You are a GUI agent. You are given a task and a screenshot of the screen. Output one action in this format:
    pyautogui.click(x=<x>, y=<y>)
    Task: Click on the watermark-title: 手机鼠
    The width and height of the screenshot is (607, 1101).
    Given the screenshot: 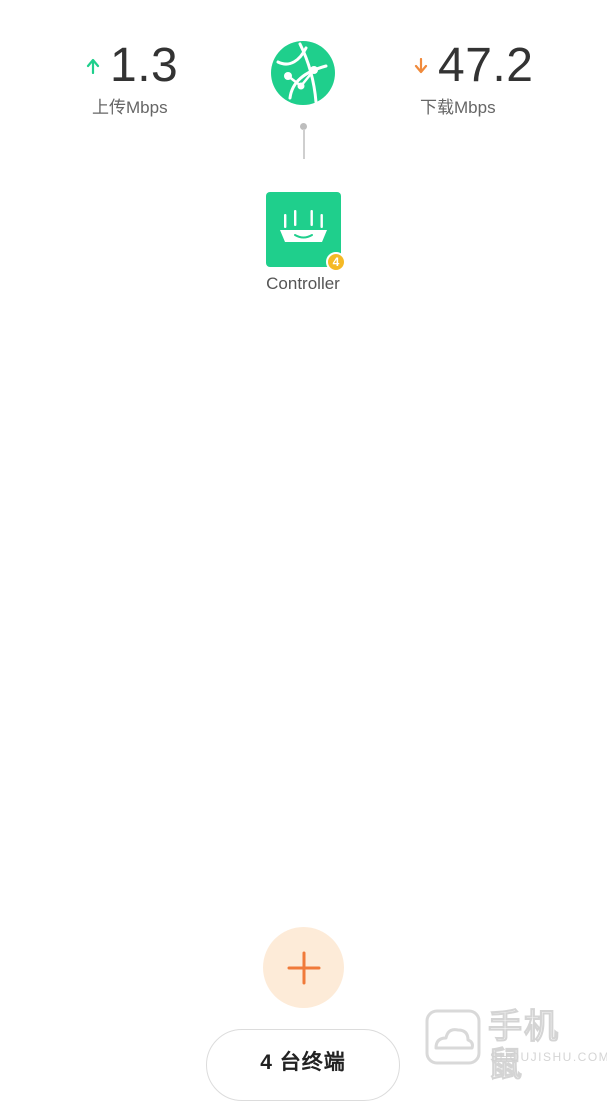 What is the action you would take?
    pyautogui.click(x=524, y=1046)
    